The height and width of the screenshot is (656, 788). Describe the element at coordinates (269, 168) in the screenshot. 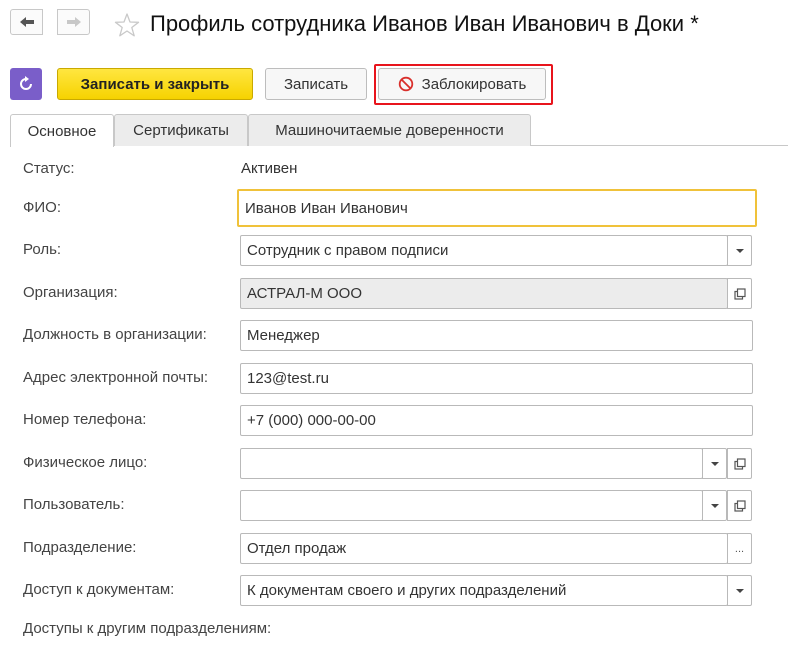

I see `status-value: Активен` at that location.